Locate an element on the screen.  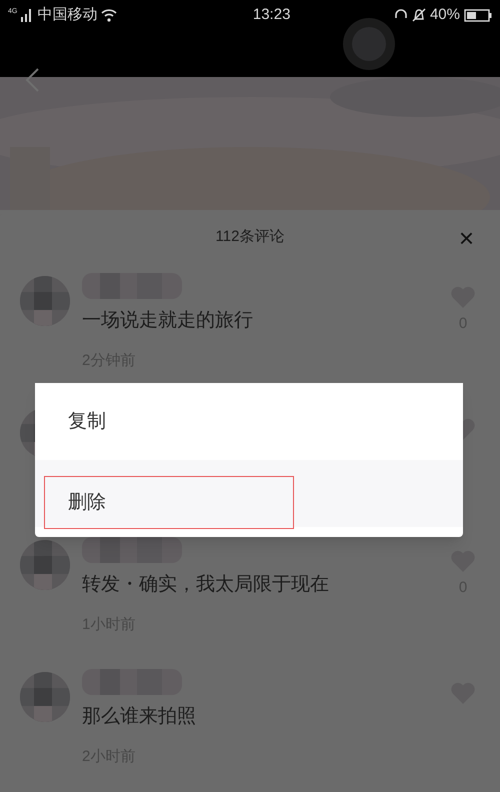
menu-item: 复制 is located at coordinates (249, 421).